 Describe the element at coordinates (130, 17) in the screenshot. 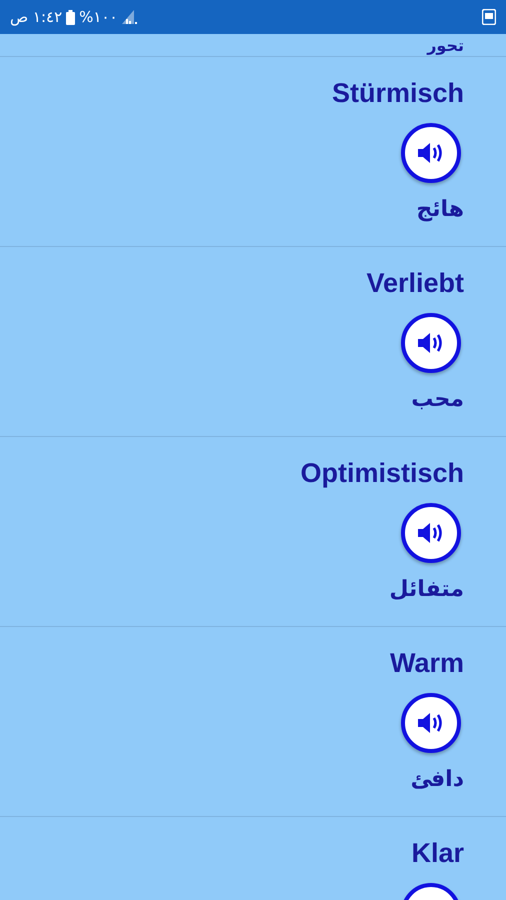

I see `signal-icon` at that location.